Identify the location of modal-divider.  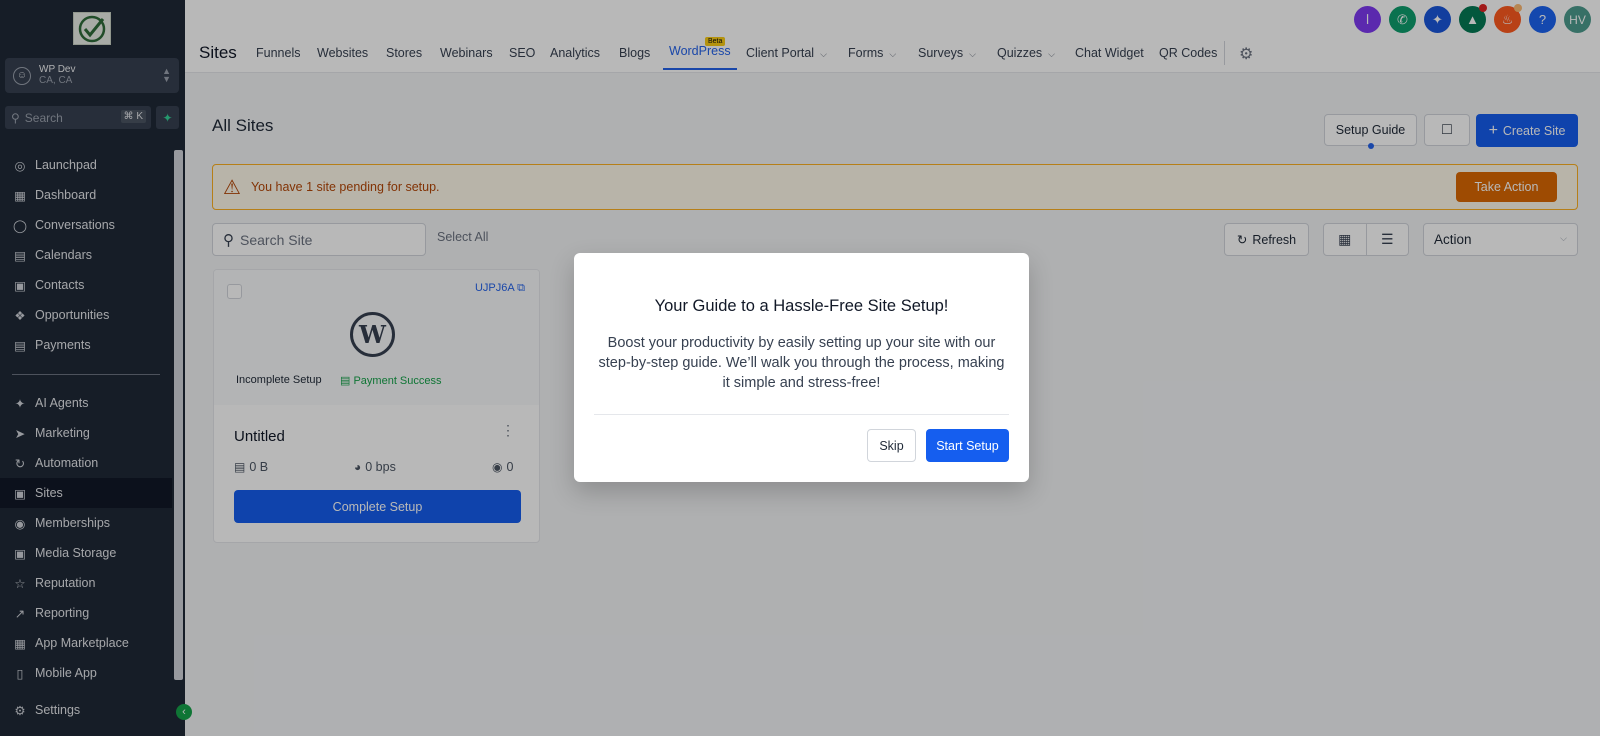
(801, 414).